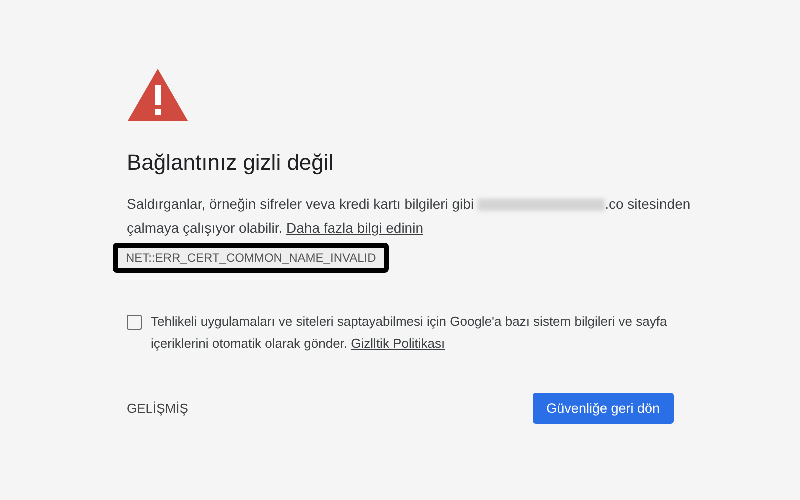 The image size is (800, 500). Describe the element at coordinates (231, 163) in the screenshot. I see `page-title: Bağlantınız gizli değil` at that location.